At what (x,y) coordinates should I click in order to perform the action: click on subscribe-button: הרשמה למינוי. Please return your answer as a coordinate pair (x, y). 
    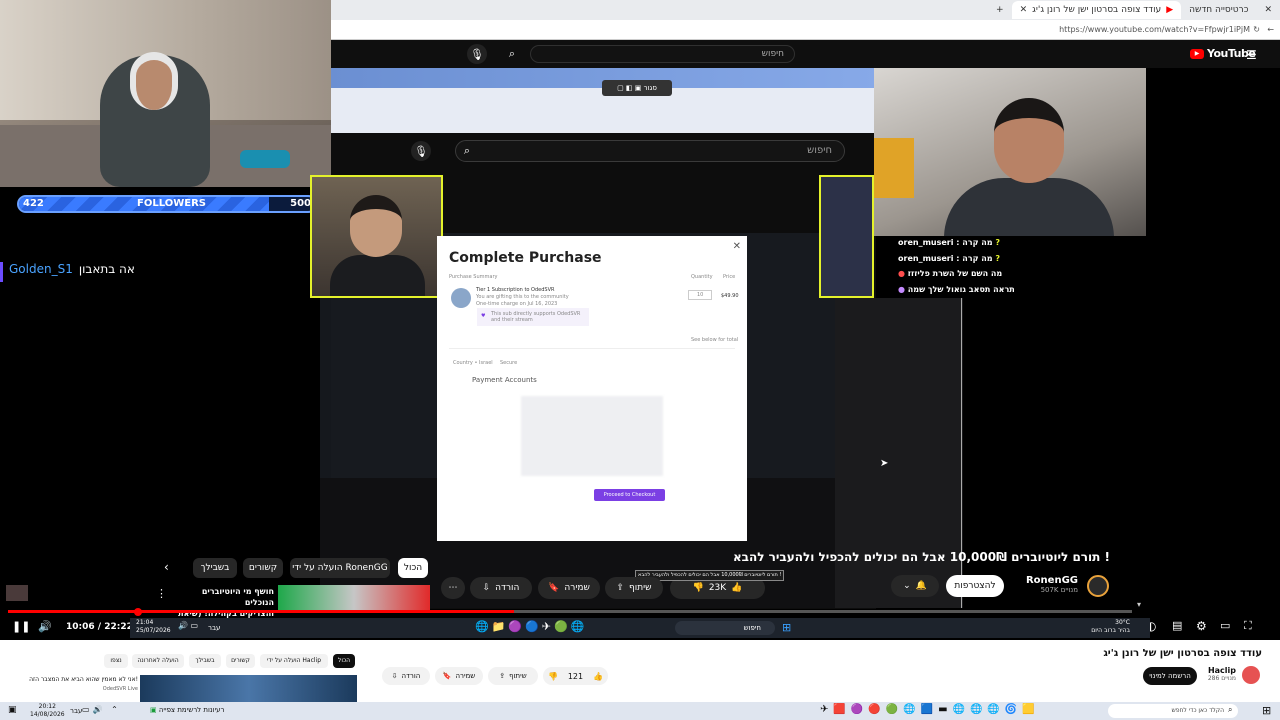
    Looking at the image, I should click on (1170, 676).